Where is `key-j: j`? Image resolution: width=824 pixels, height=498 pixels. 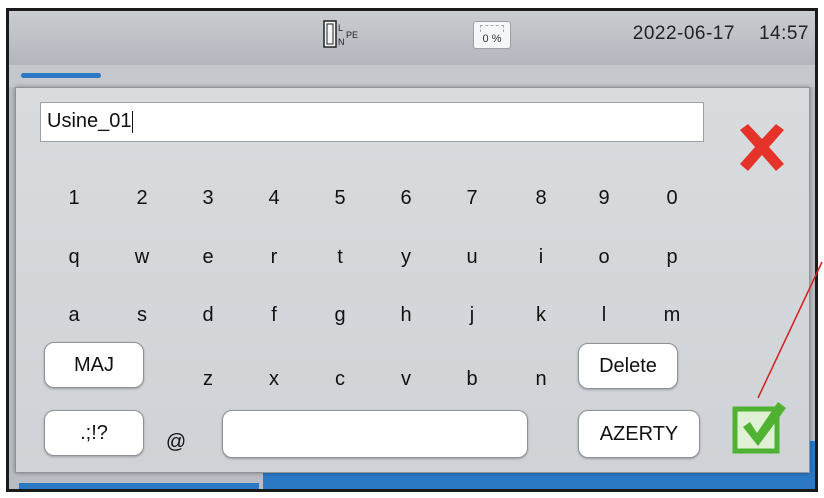 key-j: j is located at coordinates (472, 315).